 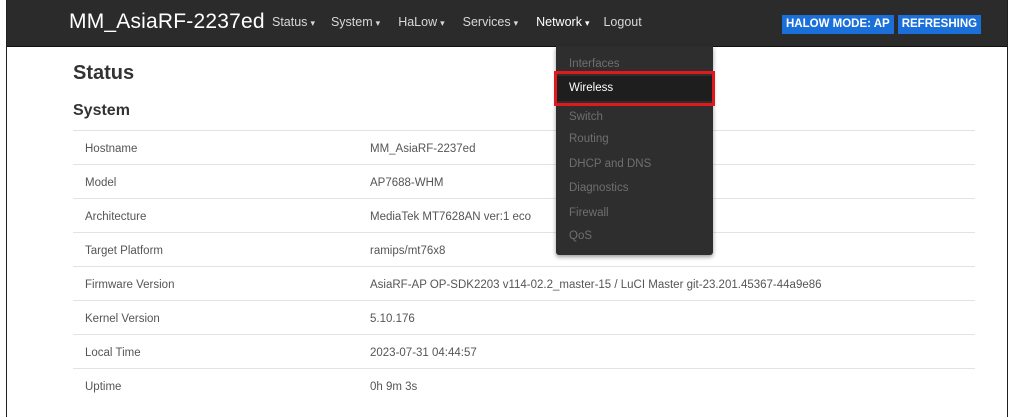 What do you see at coordinates (113, 353) in the screenshot?
I see `row-label: Local Time` at bounding box center [113, 353].